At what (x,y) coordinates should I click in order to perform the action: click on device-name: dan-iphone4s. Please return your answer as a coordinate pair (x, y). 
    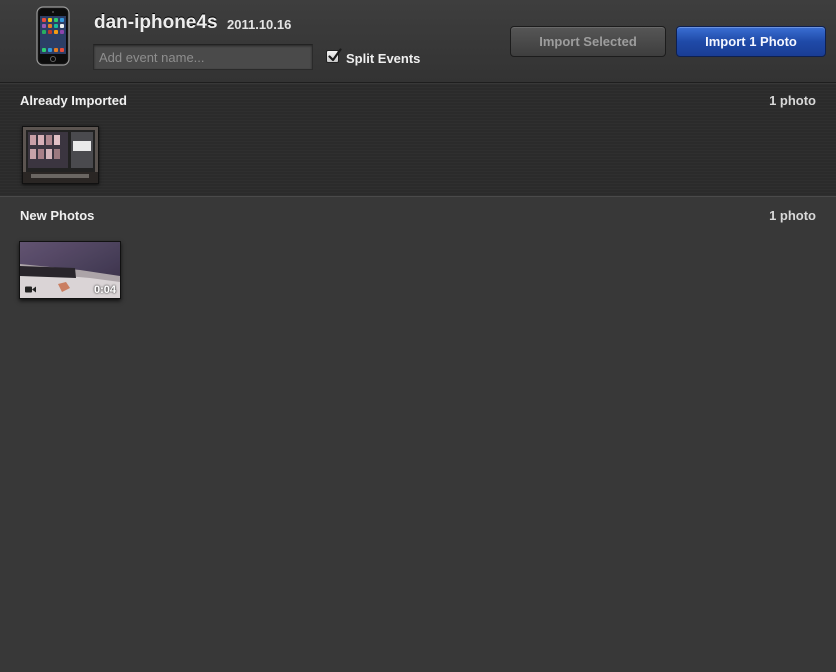
    Looking at the image, I should click on (156, 22).